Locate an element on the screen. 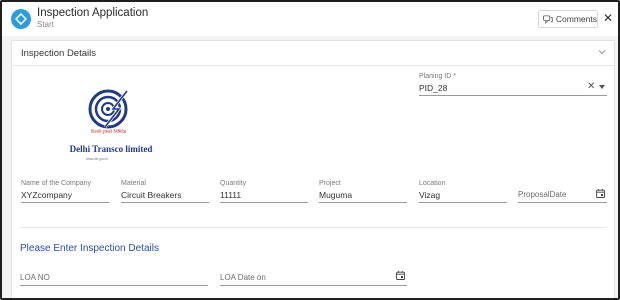 The image size is (620, 300). logo-website: www.dtl.gov.in is located at coordinates (97, 159).